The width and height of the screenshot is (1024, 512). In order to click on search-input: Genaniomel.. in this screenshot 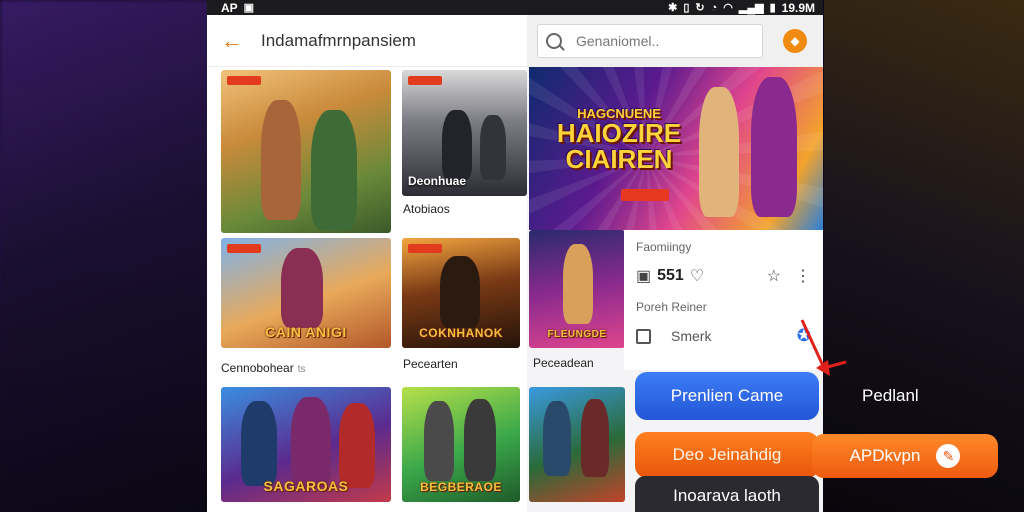, I will do `click(650, 41)`.